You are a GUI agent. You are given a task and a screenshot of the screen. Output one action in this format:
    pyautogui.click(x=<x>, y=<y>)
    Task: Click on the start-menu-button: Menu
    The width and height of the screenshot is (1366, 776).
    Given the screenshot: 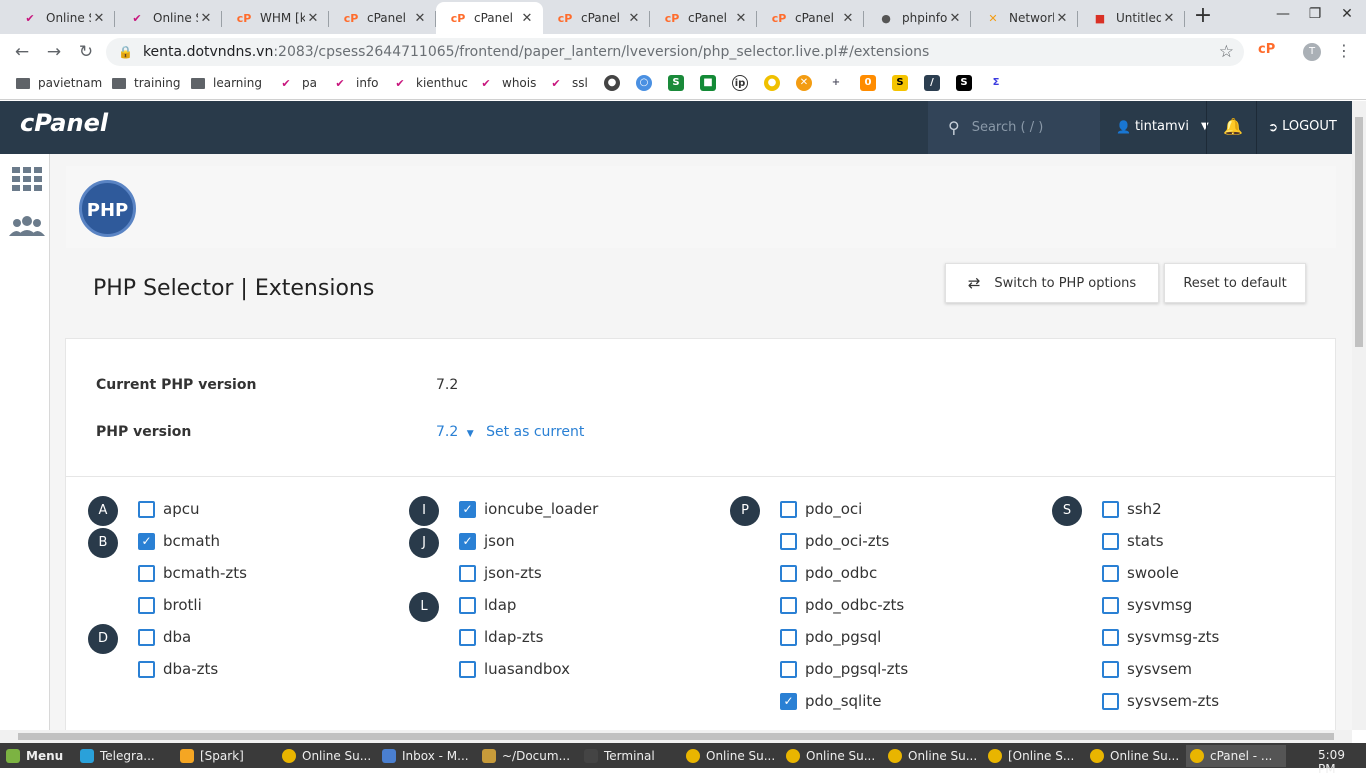 What is the action you would take?
    pyautogui.click(x=36, y=756)
    